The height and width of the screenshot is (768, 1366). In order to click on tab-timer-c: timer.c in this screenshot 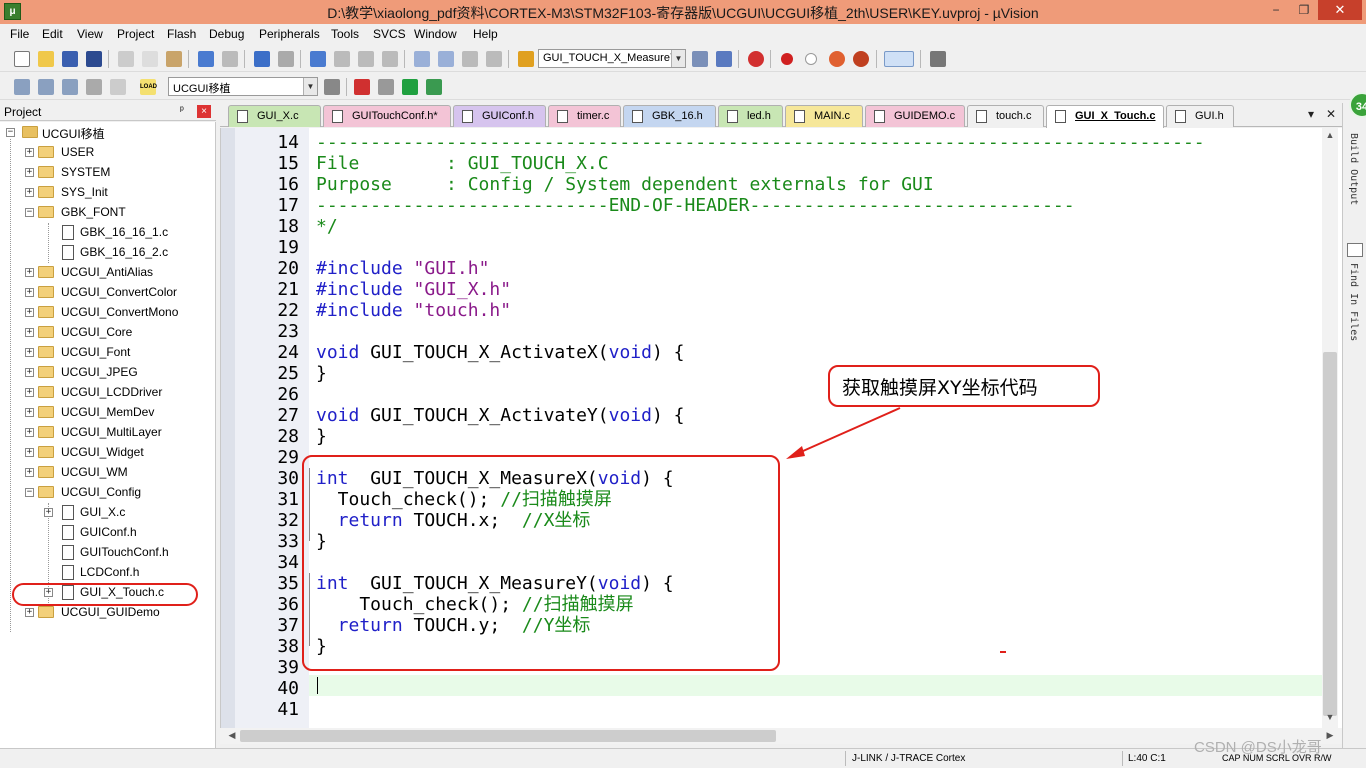, I will do `click(584, 116)`.